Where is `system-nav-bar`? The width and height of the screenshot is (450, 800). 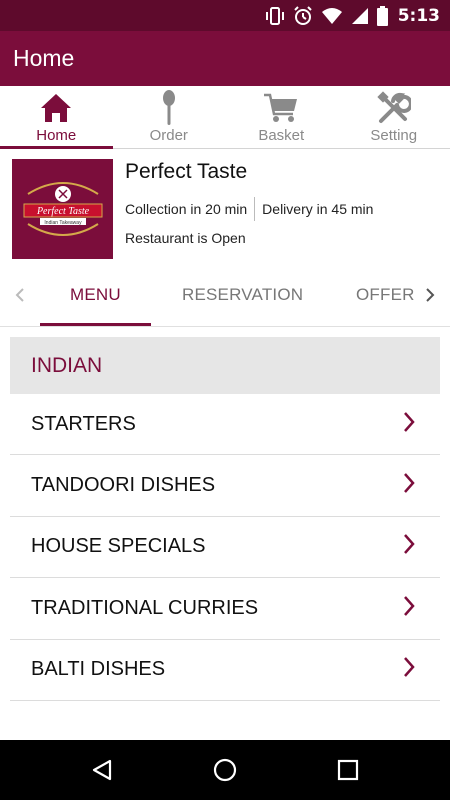 system-nav-bar is located at coordinates (225, 770).